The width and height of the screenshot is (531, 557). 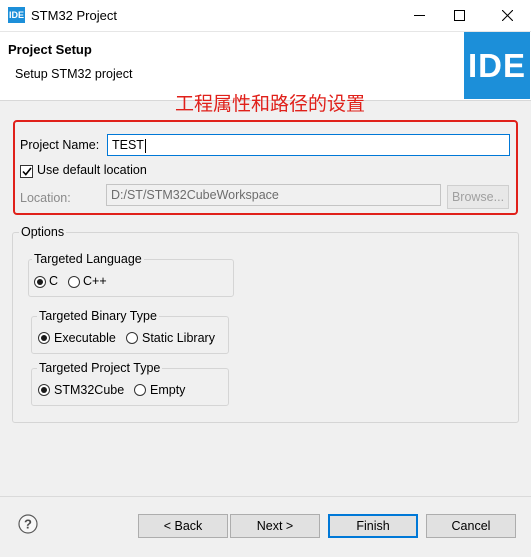 What do you see at coordinates (183, 526) in the screenshot?
I see `back-button: < Back` at bounding box center [183, 526].